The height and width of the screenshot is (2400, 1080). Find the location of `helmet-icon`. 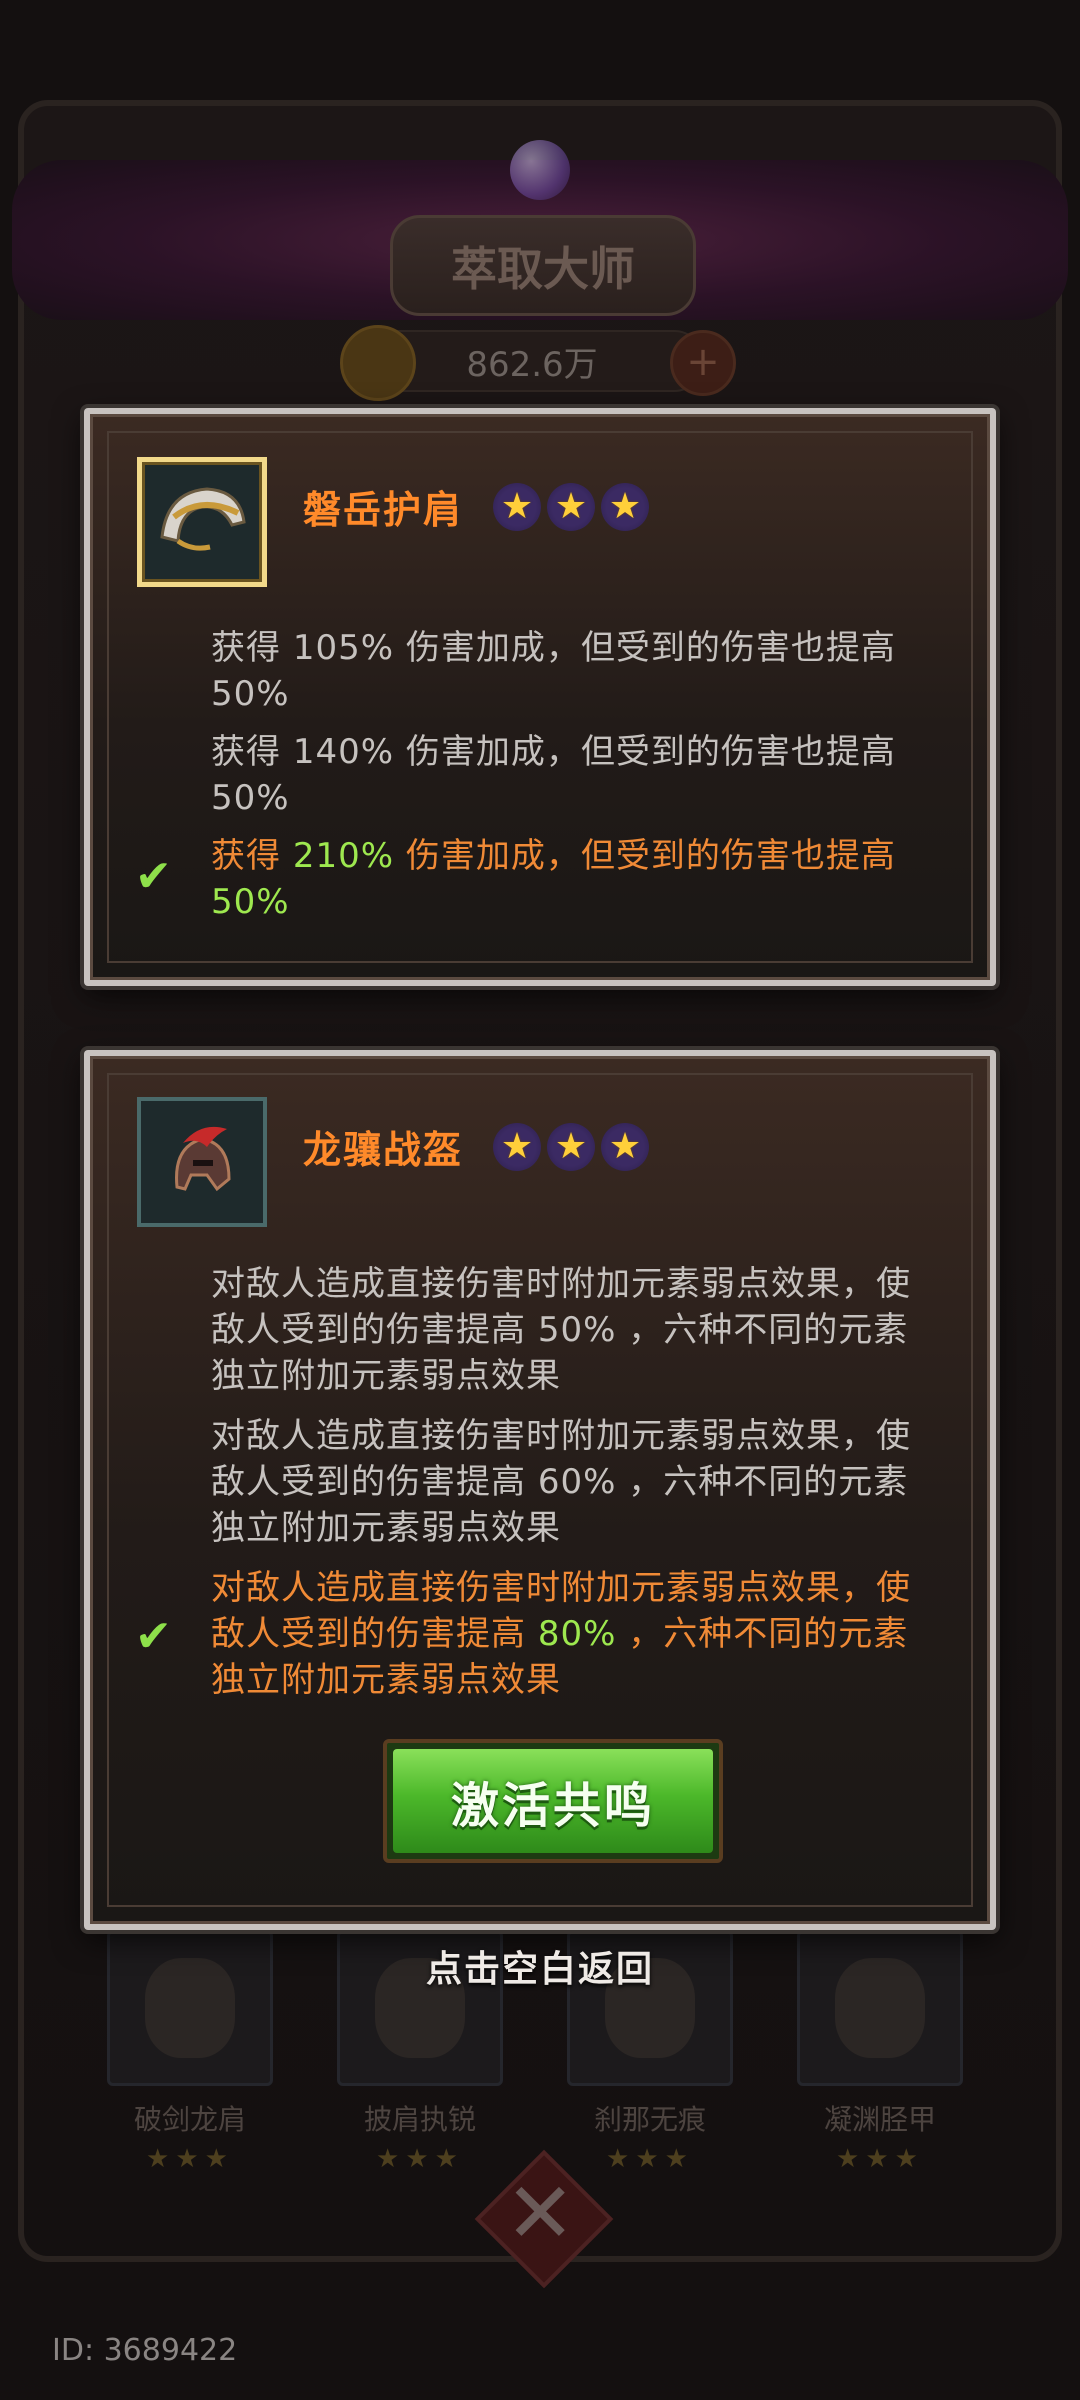

helmet-icon is located at coordinates (202, 1162).